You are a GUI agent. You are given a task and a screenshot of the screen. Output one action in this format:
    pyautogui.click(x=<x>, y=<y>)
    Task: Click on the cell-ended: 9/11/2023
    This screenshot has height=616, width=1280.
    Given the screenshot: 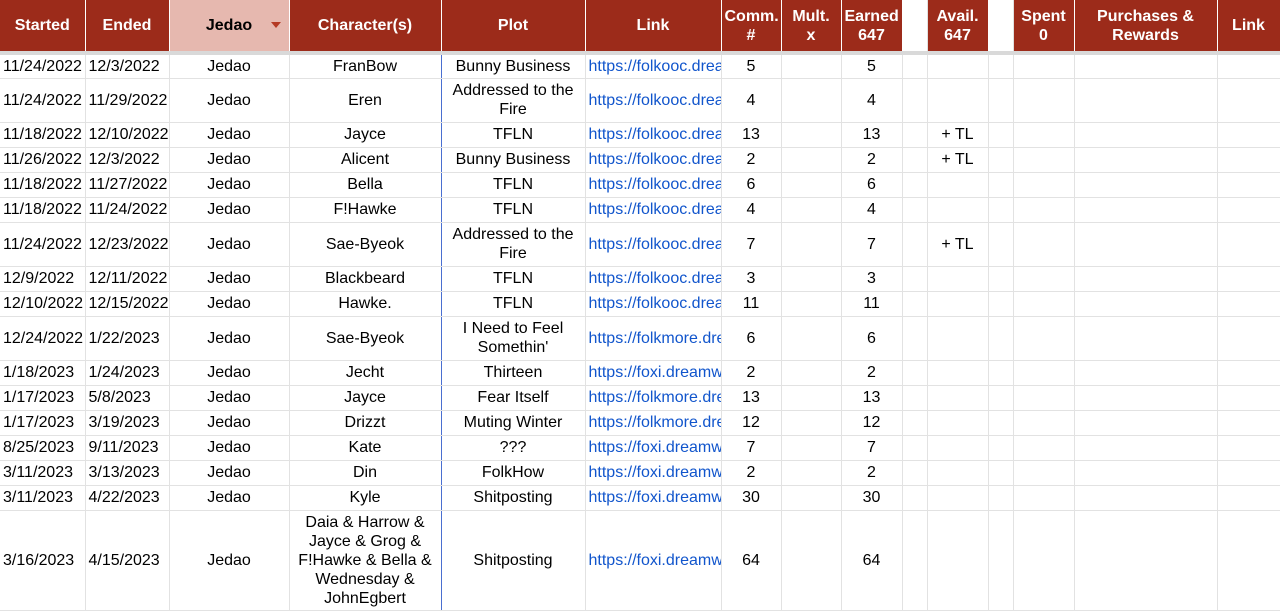 What is the action you would take?
    pyautogui.click(x=127, y=448)
    